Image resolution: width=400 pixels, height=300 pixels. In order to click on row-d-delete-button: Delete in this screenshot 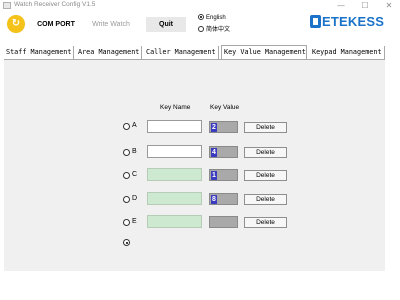, I will do `click(265, 199)`.